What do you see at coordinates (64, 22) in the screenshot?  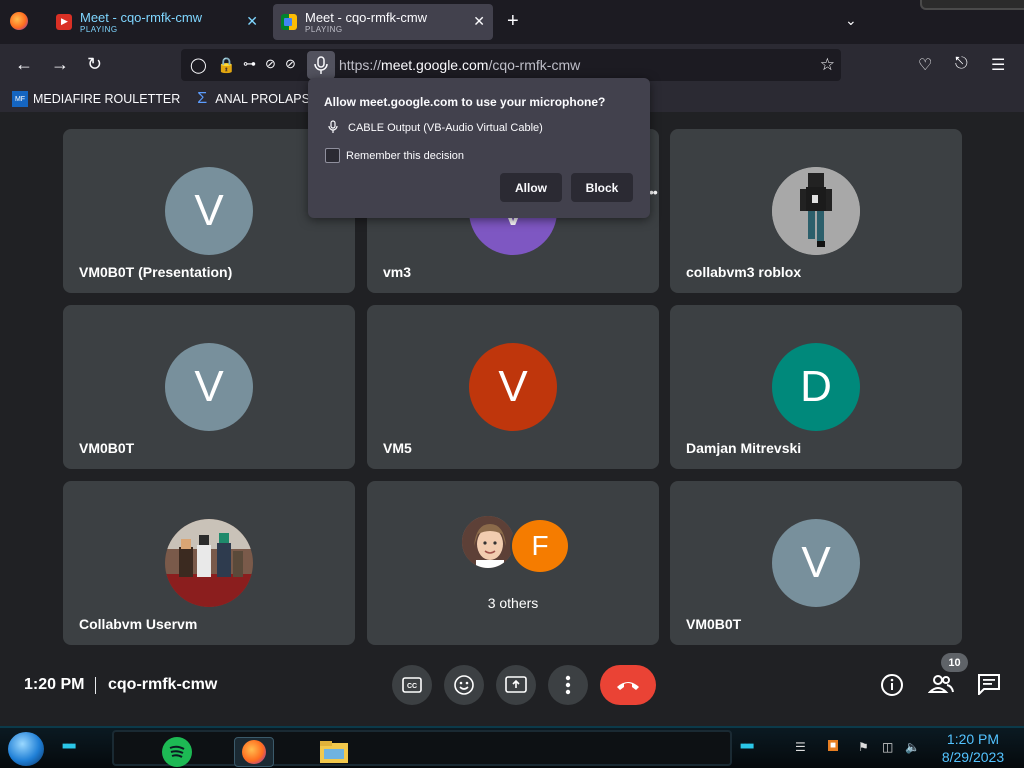 I see `red-play-icon: ▶` at bounding box center [64, 22].